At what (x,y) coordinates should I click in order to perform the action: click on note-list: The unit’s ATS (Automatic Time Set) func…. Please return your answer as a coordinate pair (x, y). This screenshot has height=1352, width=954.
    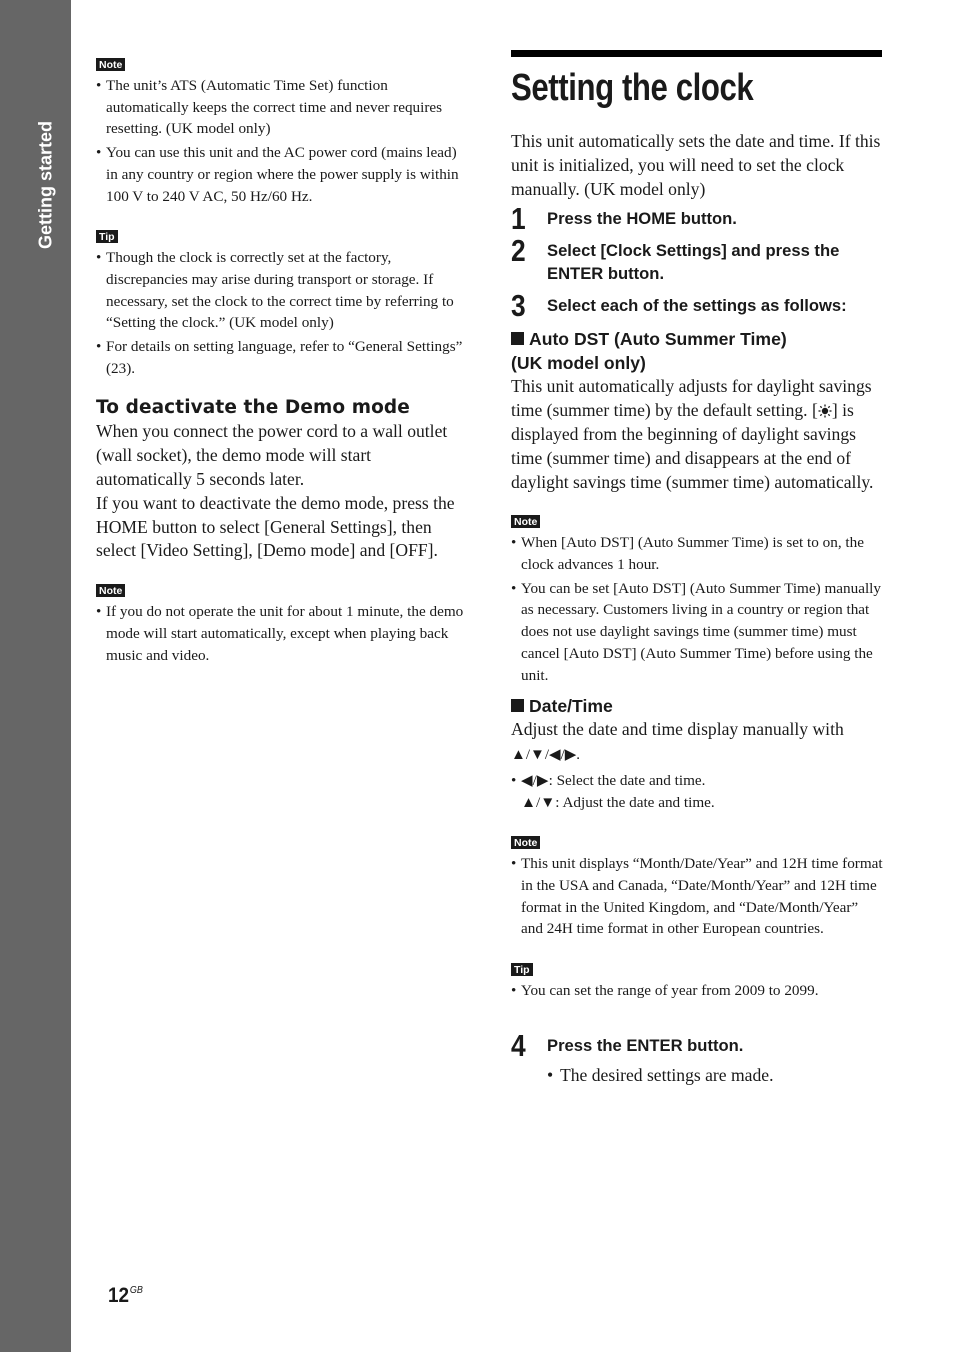
    Looking at the image, I should click on (282, 141).